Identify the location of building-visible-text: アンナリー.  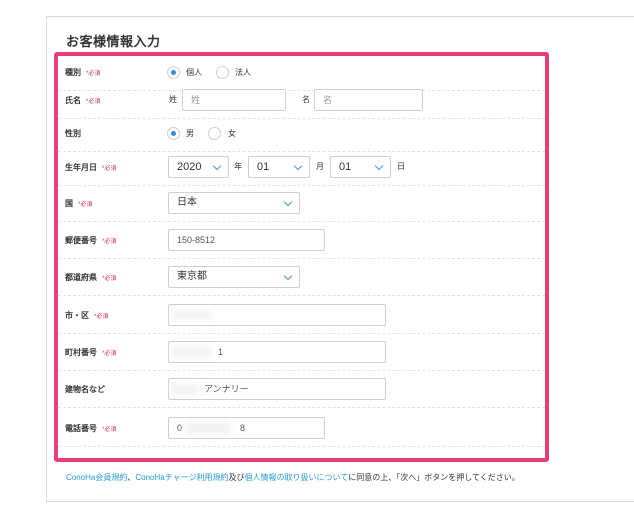
(226, 389).